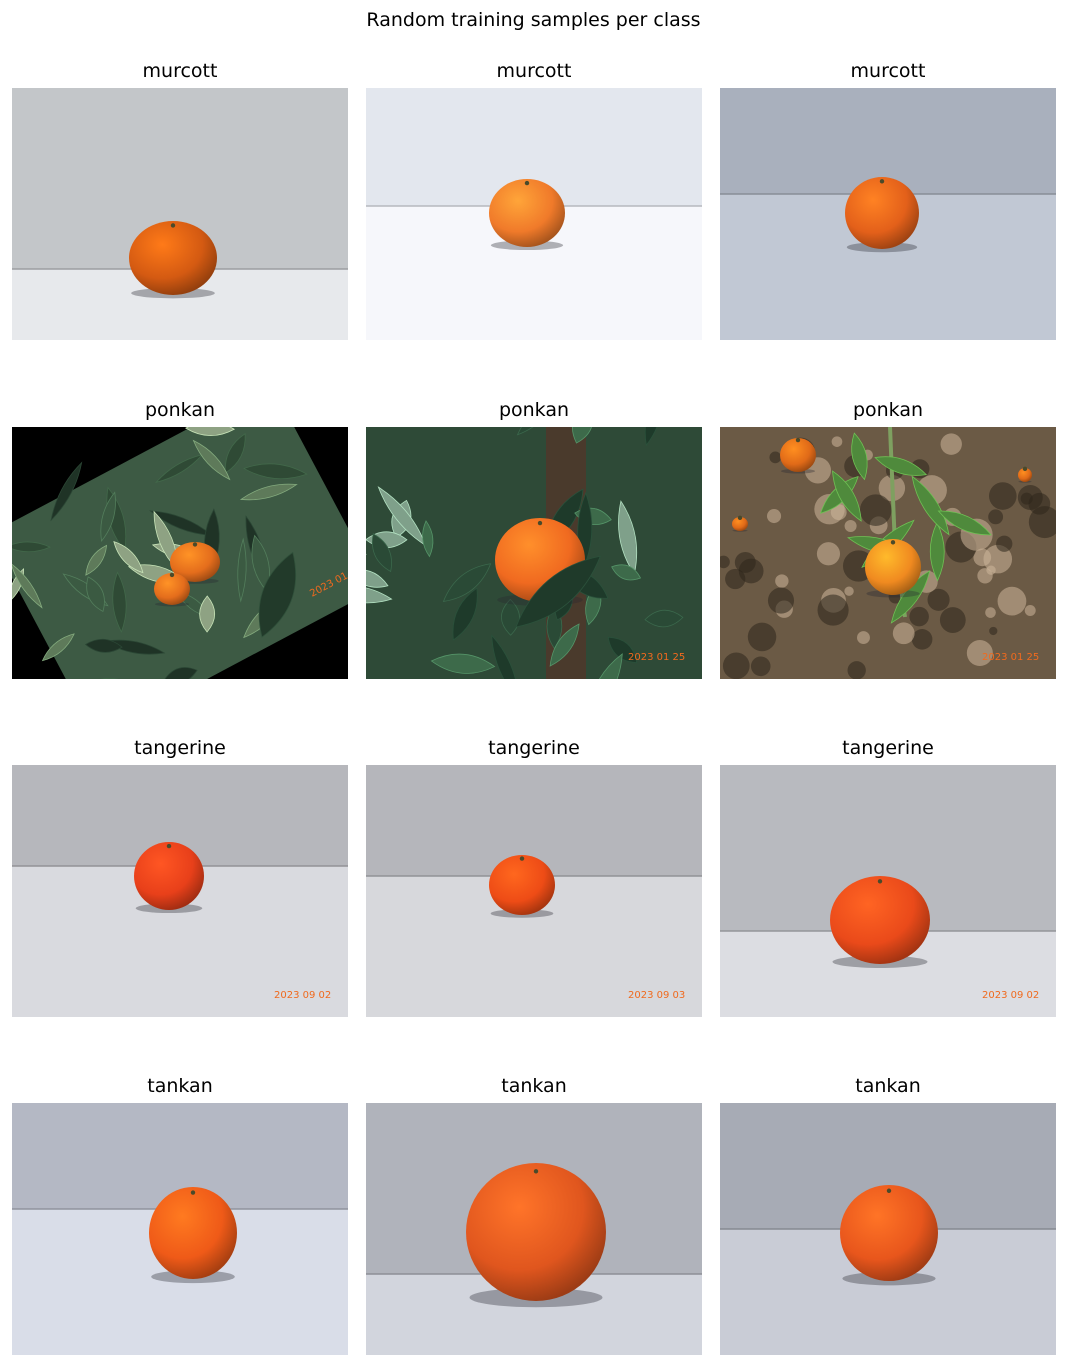 The image size is (1067, 1367). I want to click on sample-image: 2023 01, so click(180, 553).